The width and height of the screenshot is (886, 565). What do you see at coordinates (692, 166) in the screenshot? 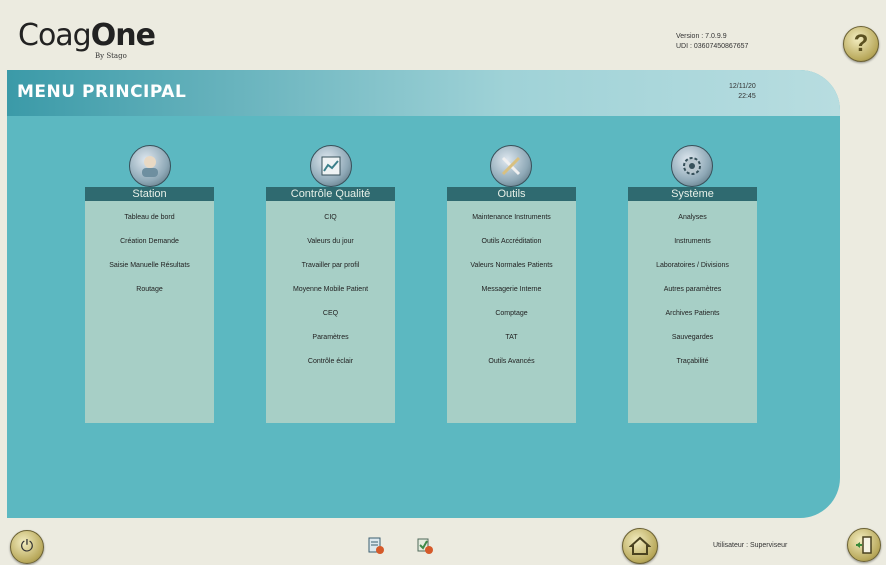
I see `system-gear-icon` at bounding box center [692, 166].